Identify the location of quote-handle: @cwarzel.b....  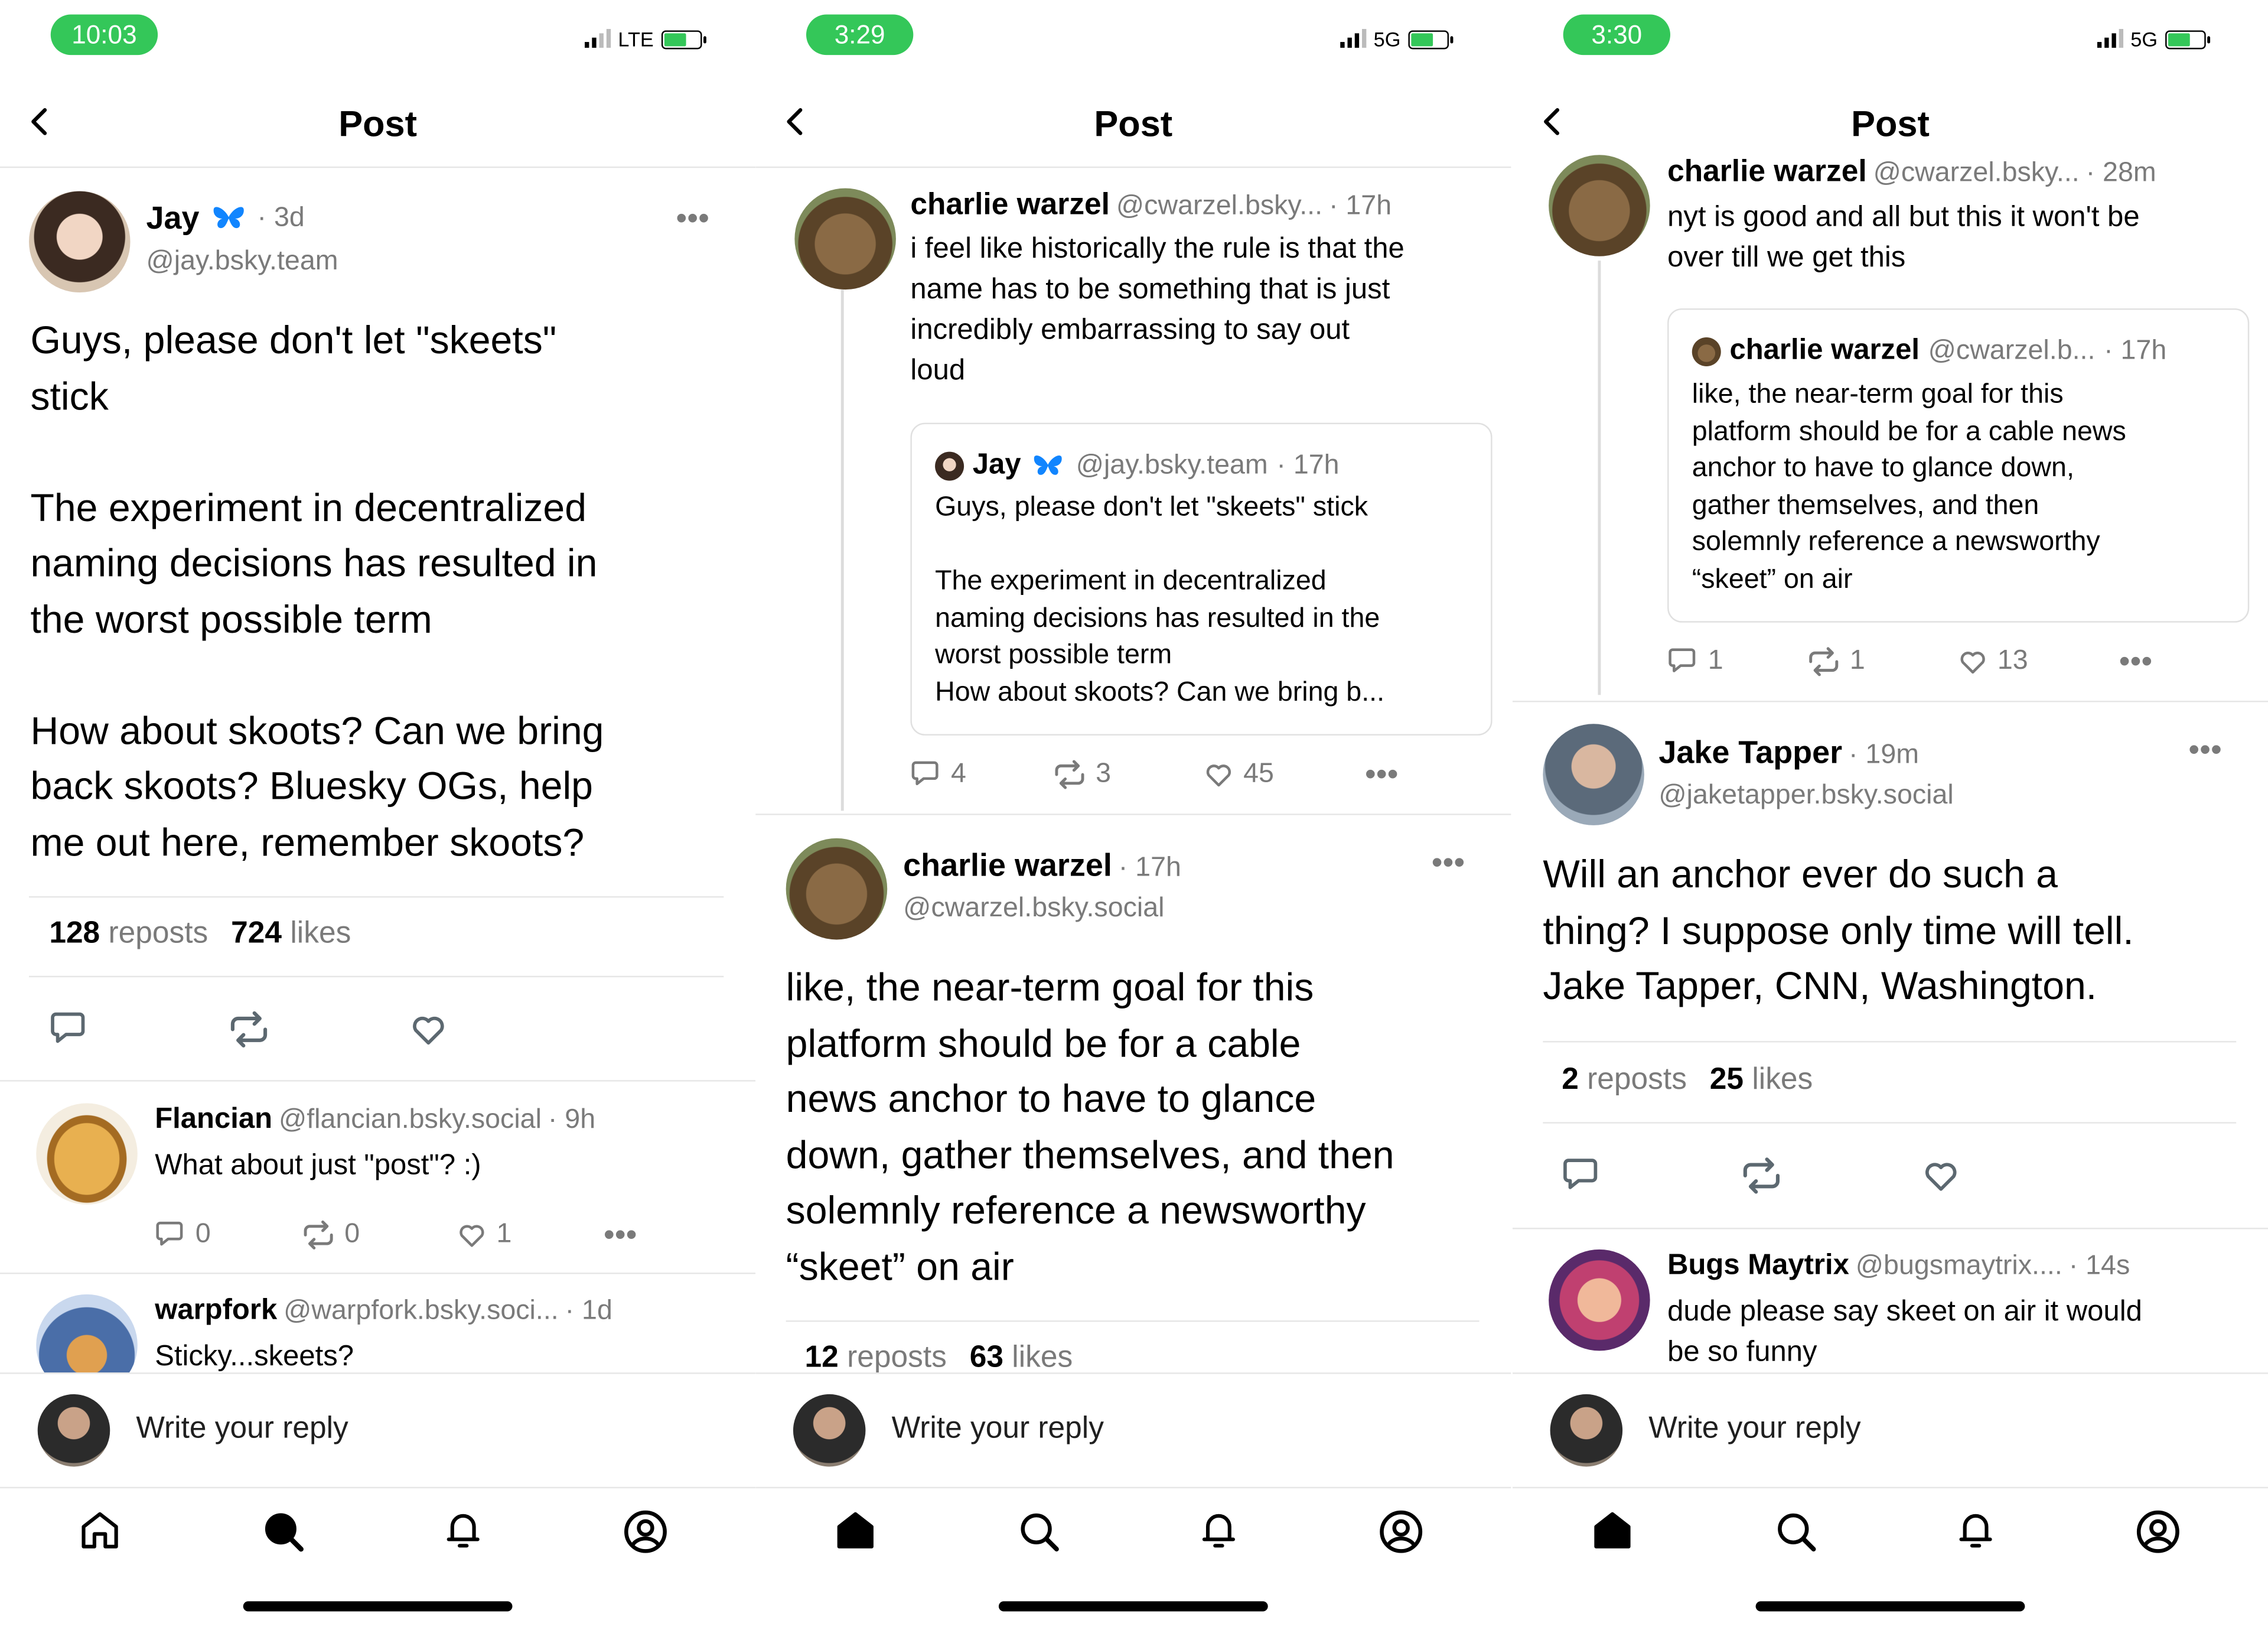
(2012, 351).